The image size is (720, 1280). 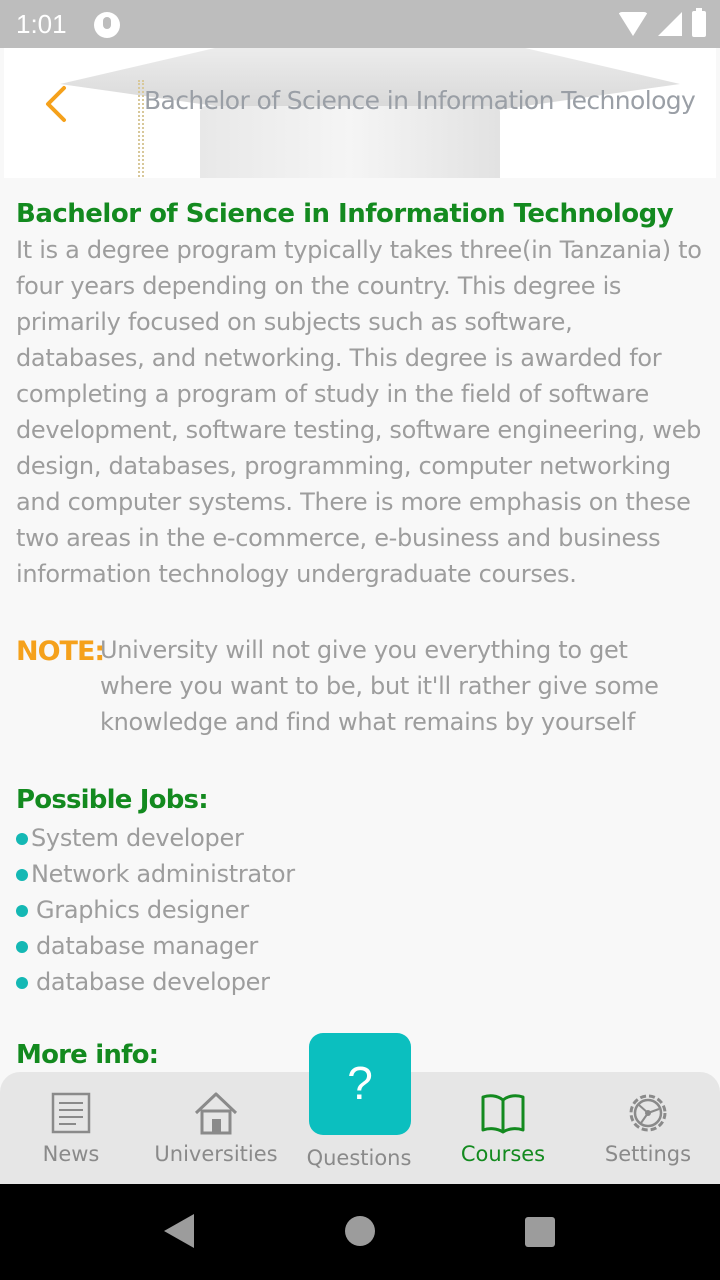 What do you see at coordinates (540, 1232) in the screenshot?
I see `system-recents-icon` at bounding box center [540, 1232].